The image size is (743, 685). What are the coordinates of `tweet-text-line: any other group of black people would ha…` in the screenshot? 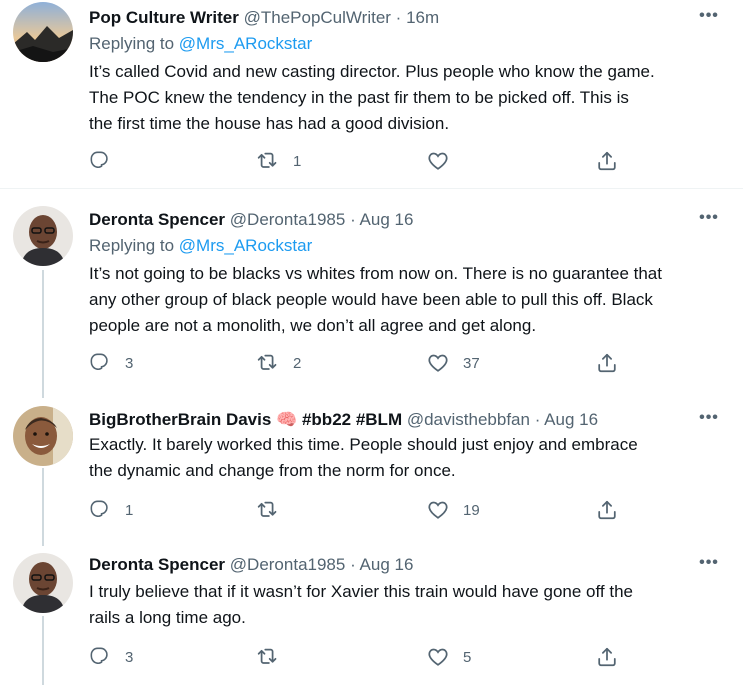 It's located at (371, 299).